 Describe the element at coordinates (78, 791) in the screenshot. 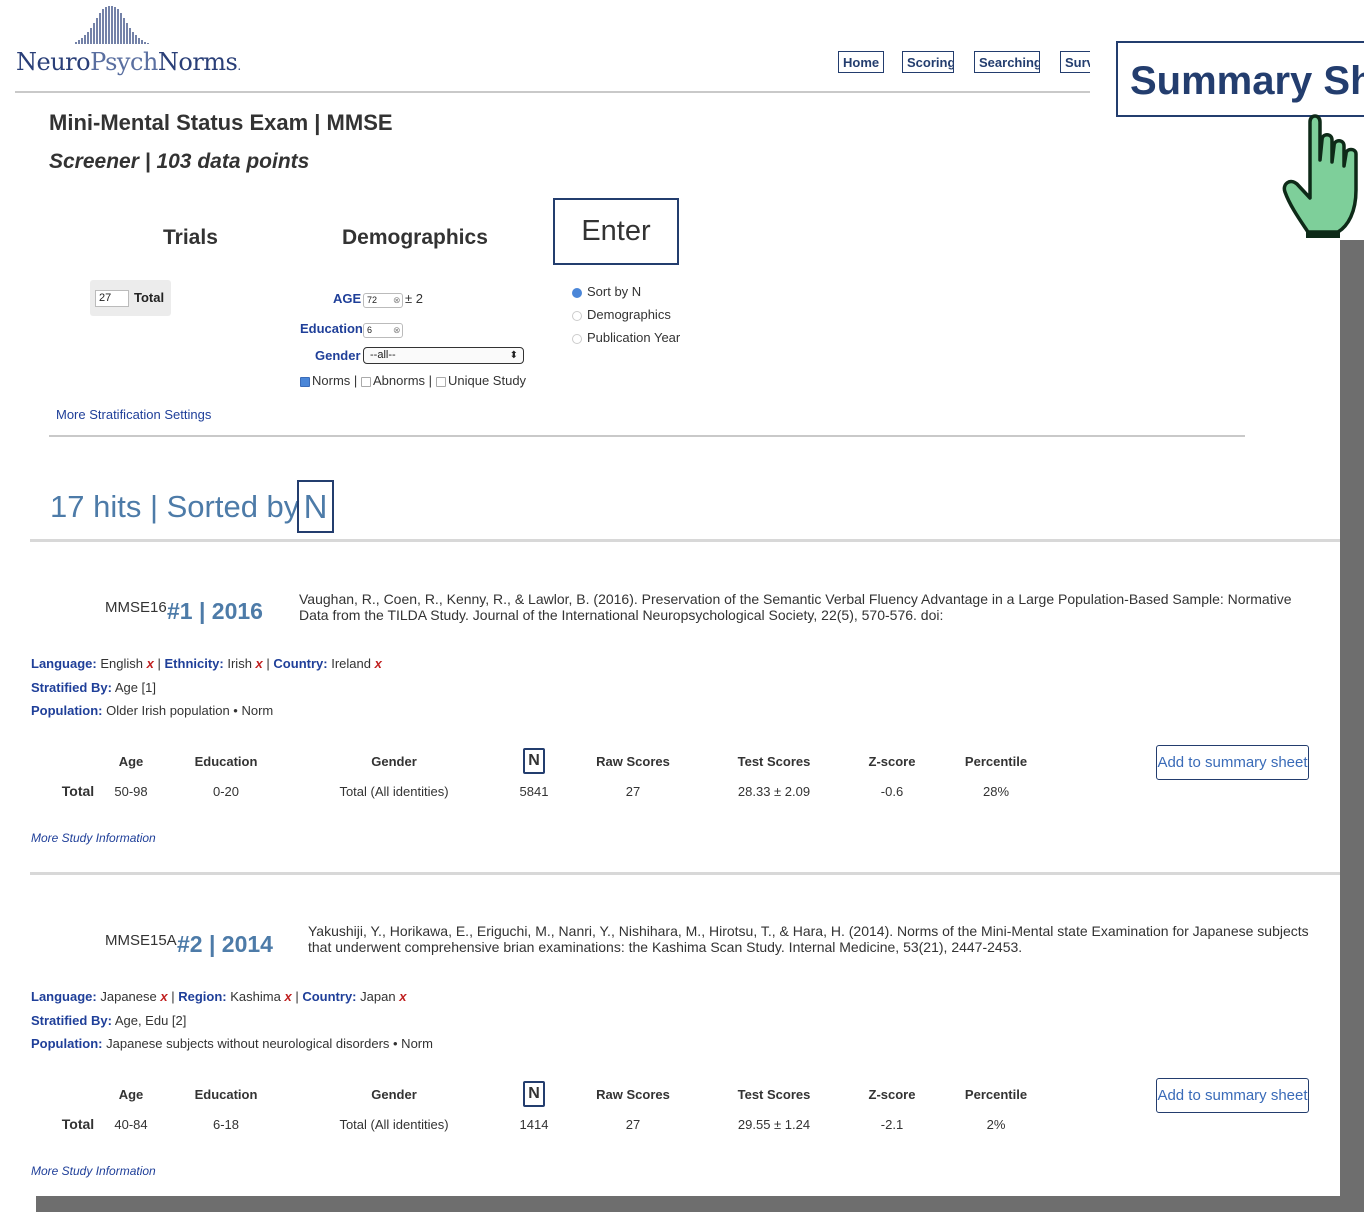

I see `row-label: Total` at that location.